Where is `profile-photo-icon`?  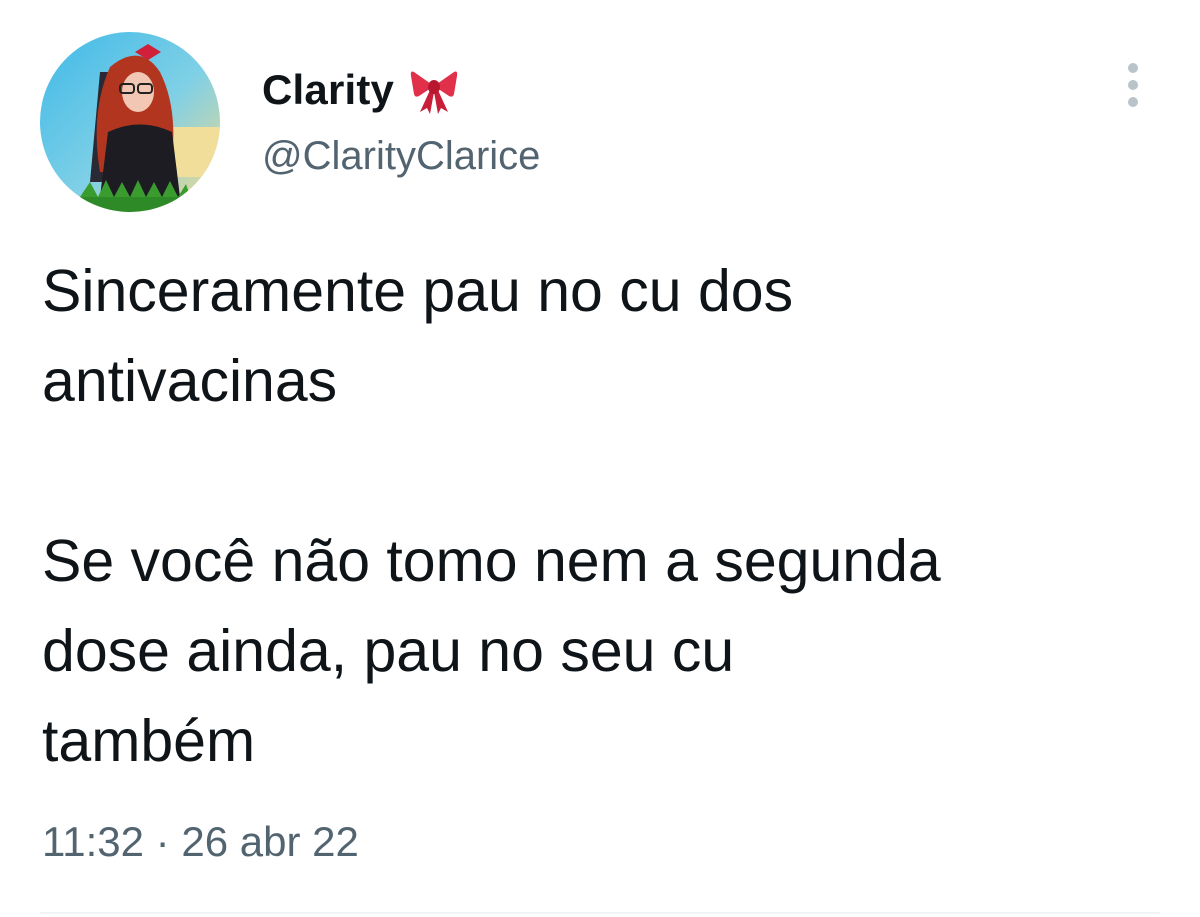 profile-photo-icon is located at coordinates (130, 122).